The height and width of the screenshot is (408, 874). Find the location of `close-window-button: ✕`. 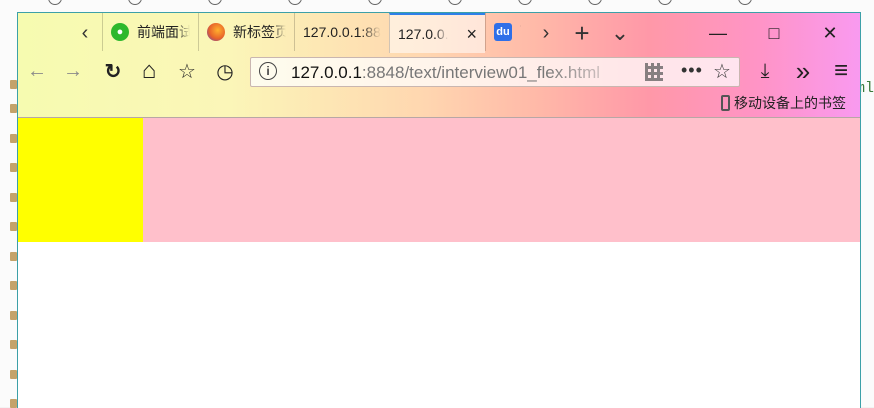

close-window-button: ✕ is located at coordinates (830, 33).